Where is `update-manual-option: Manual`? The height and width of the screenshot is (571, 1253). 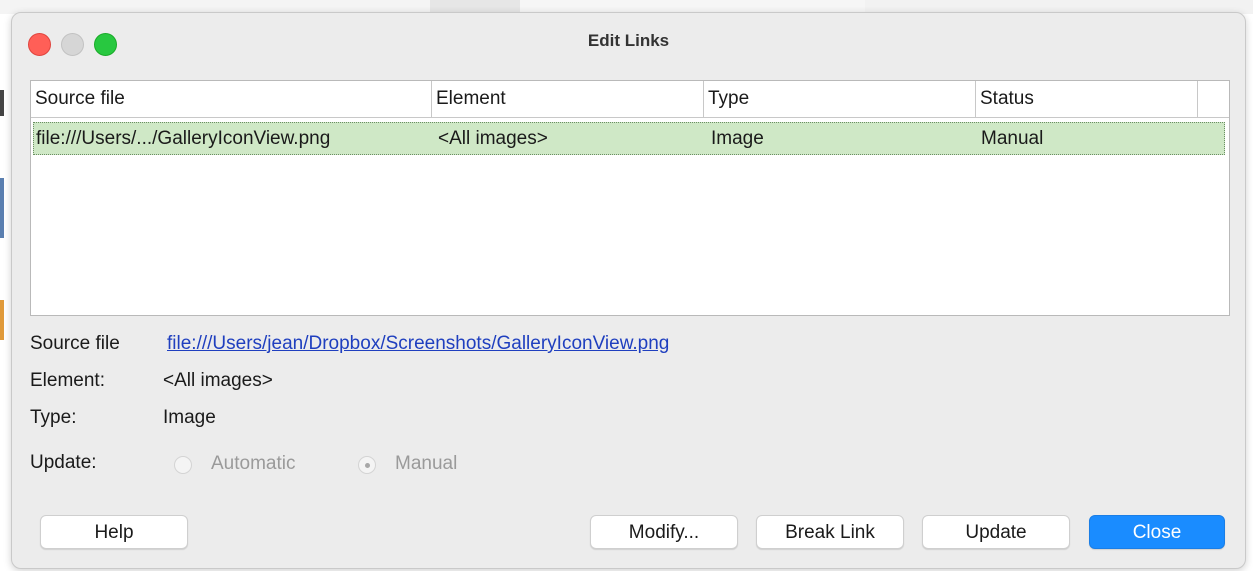
update-manual-option: Manual is located at coordinates (428, 465).